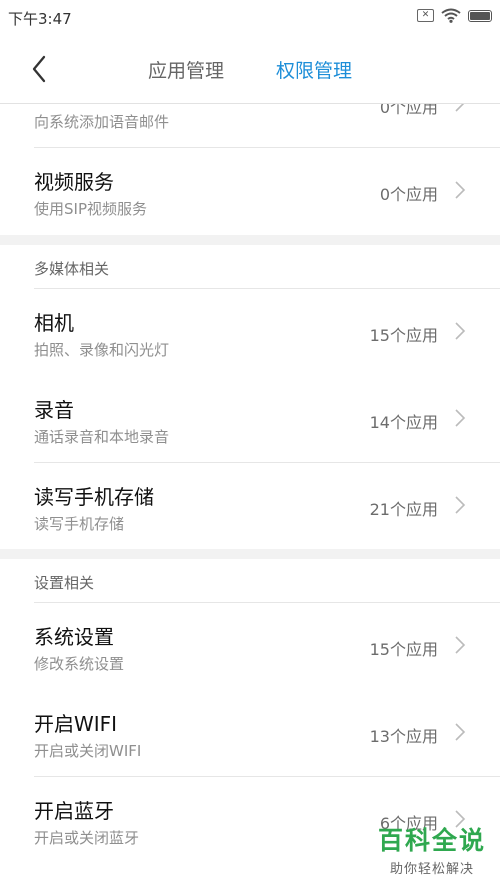 This screenshot has width=500, height=889. What do you see at coordinates (250, 581) in the screenshot?
I see `section-header-settings: 设置相关` at bounding box center [250, 581].